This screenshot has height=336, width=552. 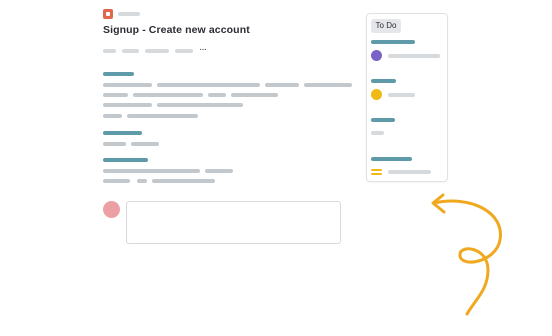 I want to click on comment-input, so click(x=233, y=222).